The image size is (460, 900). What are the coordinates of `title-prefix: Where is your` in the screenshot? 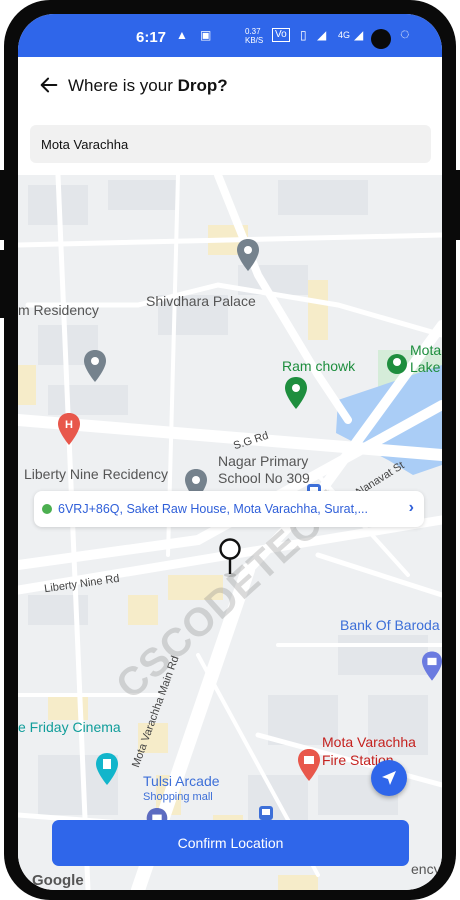 It's located at (120, 85).